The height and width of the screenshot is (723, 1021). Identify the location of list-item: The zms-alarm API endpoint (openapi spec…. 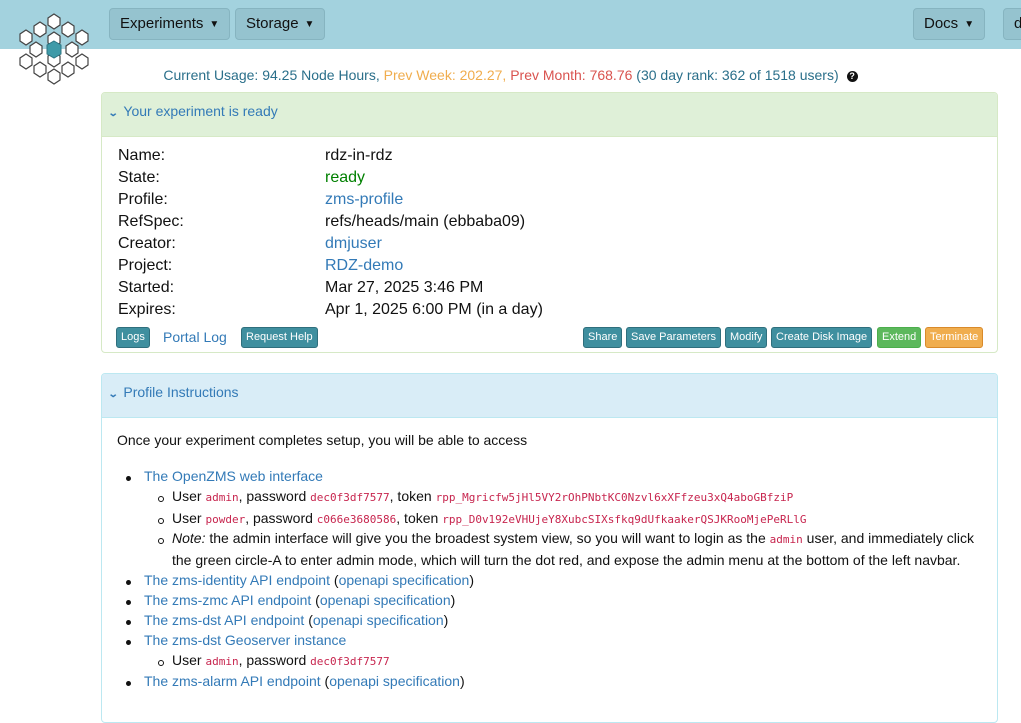
(304, 681).